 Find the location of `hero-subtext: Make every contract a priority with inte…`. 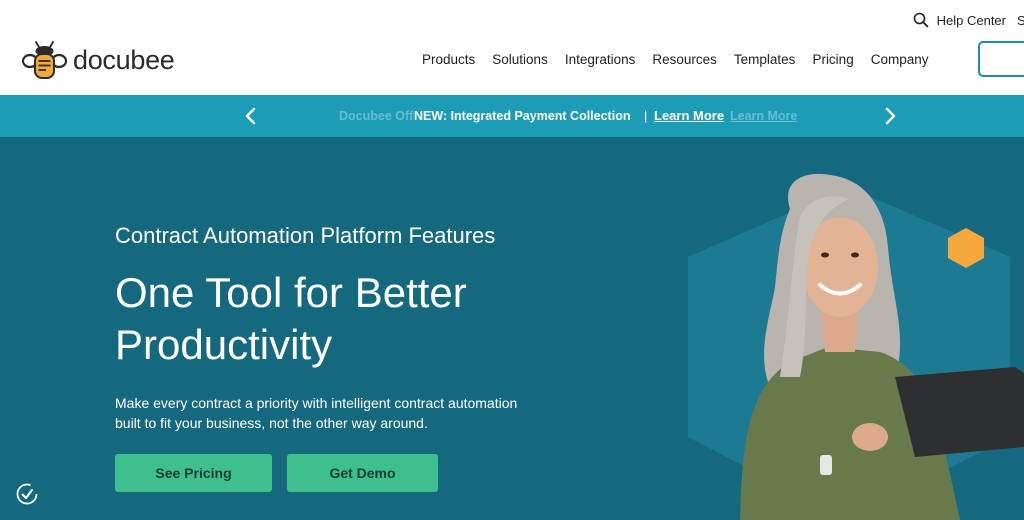

hero-subtext: Make every contract a priority with inte… is located at coordinates (316, 413).